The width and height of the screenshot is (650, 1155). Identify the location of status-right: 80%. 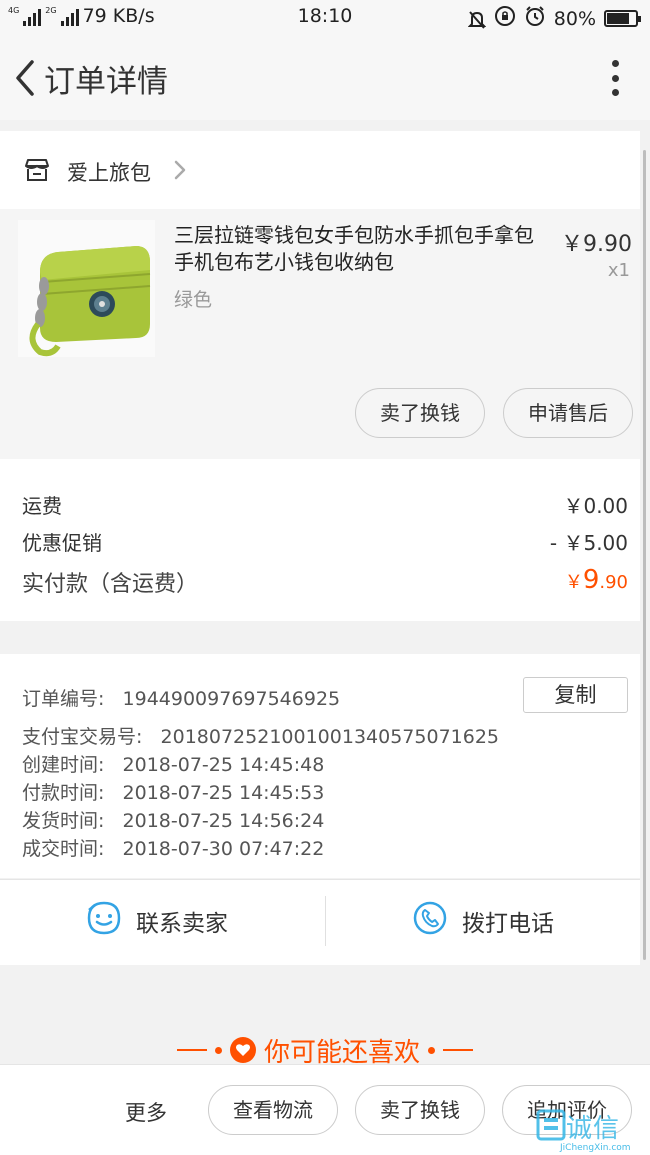
(554, 18).